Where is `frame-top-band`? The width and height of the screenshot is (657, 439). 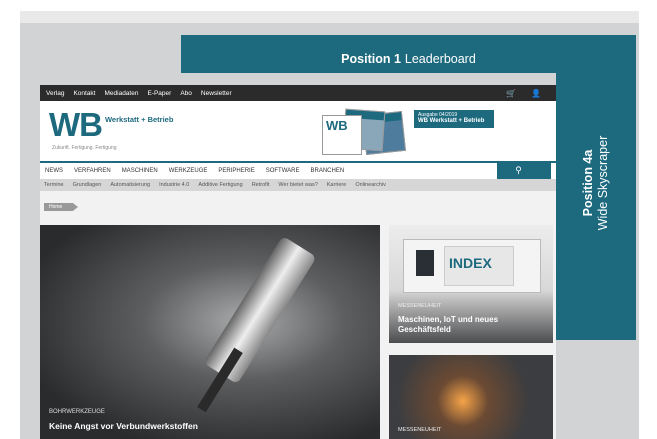
frame-top-band is located at coordinates (329, 17).